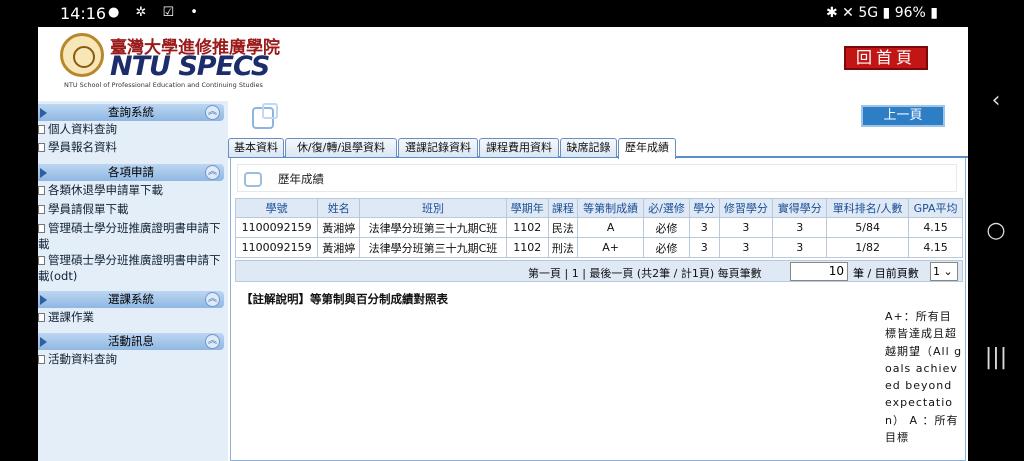 The height and width of the screenshot is (461, 1024). I want to click on col-header: 等第制成績, so click(611, 208).